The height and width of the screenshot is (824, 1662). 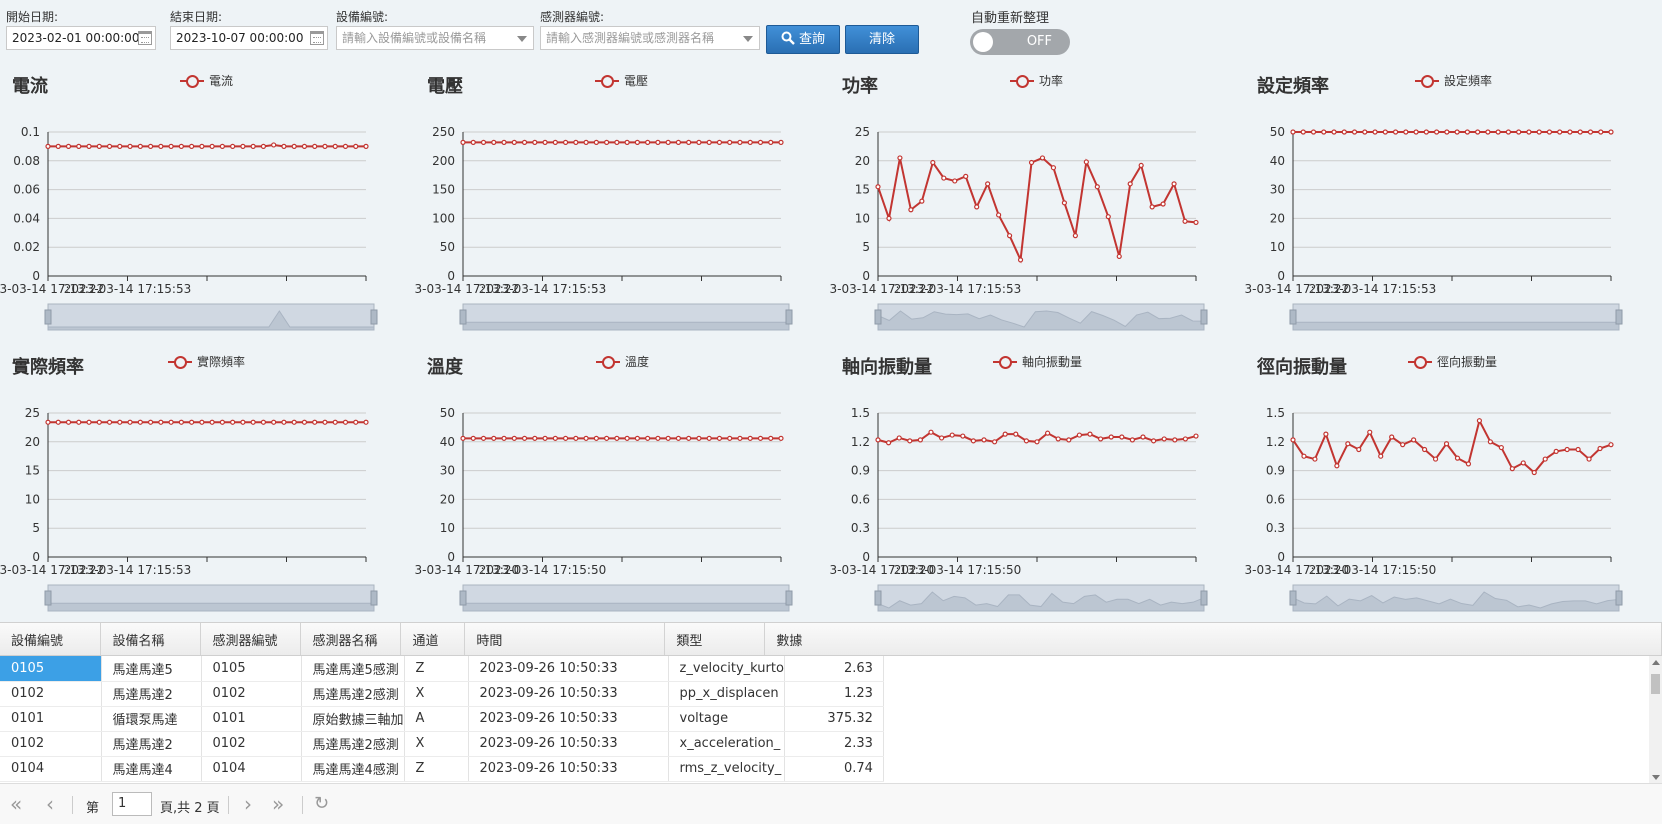 I want to click on clear-button: 清除, so click(x=882, y=39).